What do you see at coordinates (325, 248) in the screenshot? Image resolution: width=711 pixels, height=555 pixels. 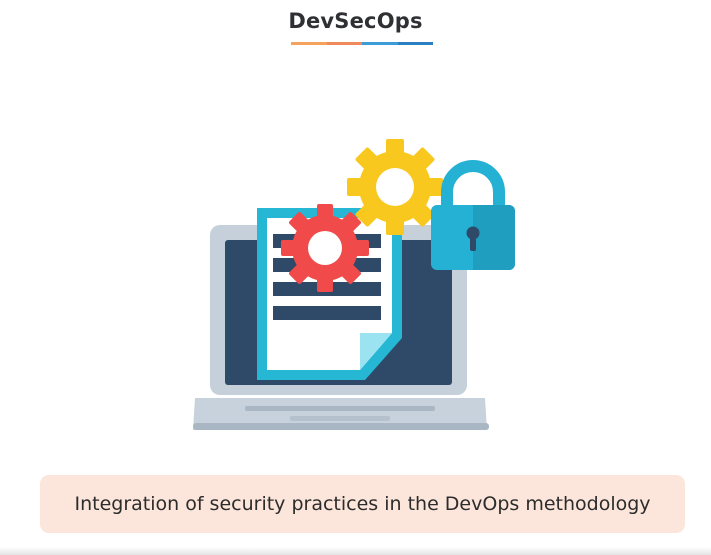 I see `red-gear-icon` at bounding box center [325, 248].